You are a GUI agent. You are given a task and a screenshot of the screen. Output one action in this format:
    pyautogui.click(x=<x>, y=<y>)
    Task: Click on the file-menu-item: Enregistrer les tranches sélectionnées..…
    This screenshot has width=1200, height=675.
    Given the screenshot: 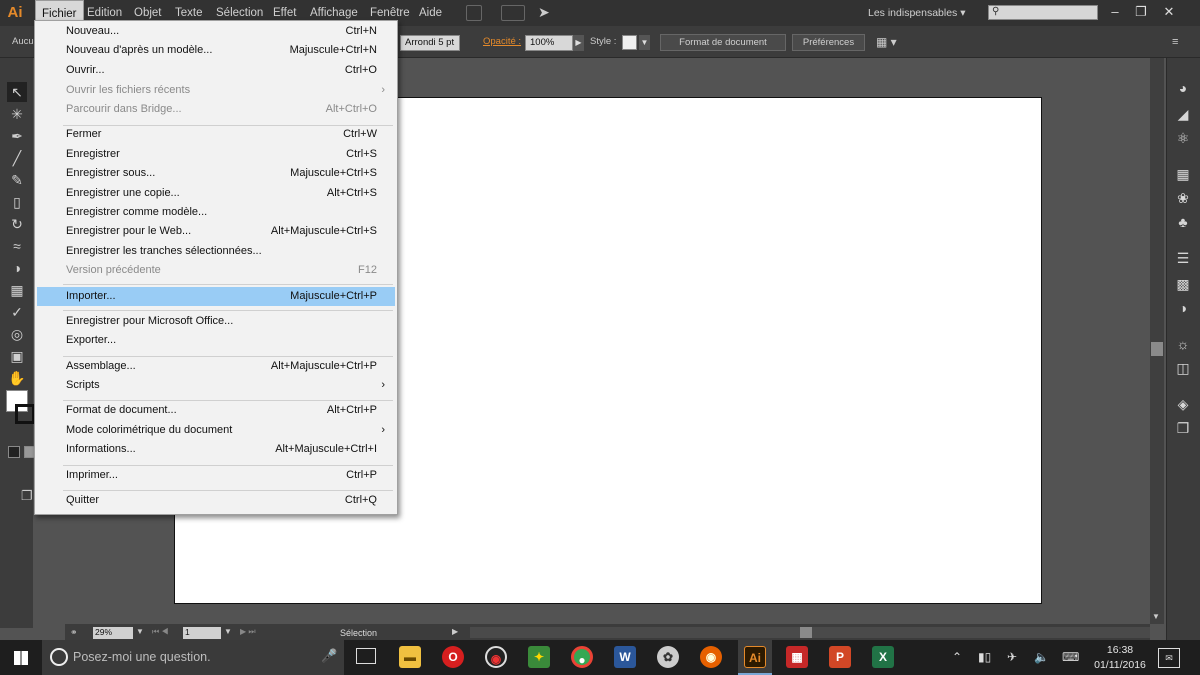 What is the action you would take?
    pyautogui.click(x=216, y=251)
    